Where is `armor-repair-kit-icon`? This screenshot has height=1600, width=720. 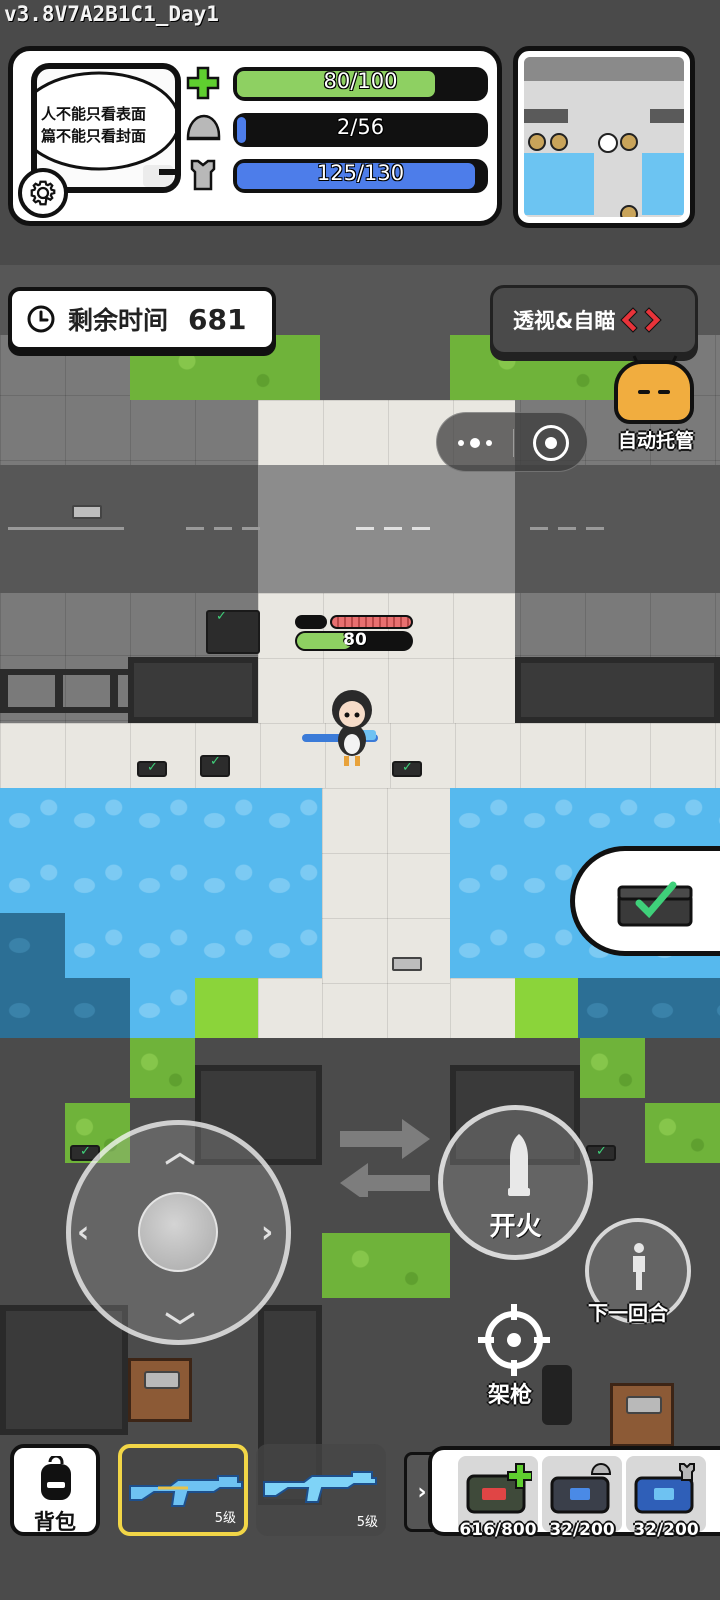 armor-repair-kit-icon is located at coordinates (664, 1488).